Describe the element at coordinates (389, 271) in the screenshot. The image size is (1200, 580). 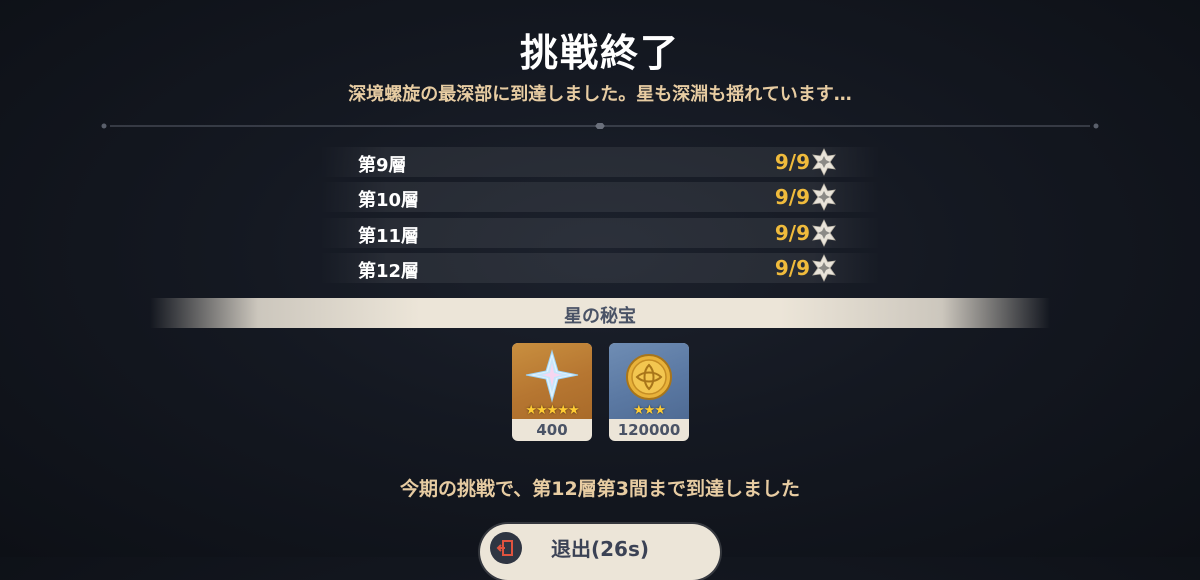
I see `floor-name: 第12層` at that location.